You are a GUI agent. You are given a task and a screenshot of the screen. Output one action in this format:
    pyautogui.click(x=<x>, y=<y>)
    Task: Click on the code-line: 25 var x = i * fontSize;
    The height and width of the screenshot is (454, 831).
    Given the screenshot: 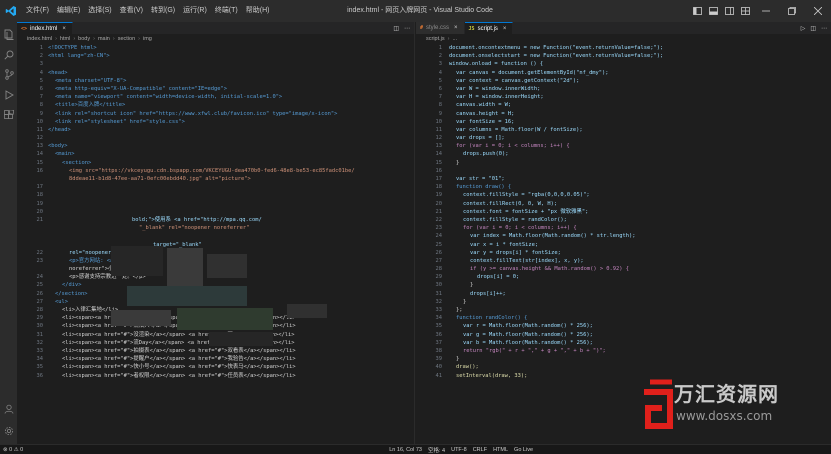 What is the action you would take?
    pyautogui.click(x=623, y=245)
    